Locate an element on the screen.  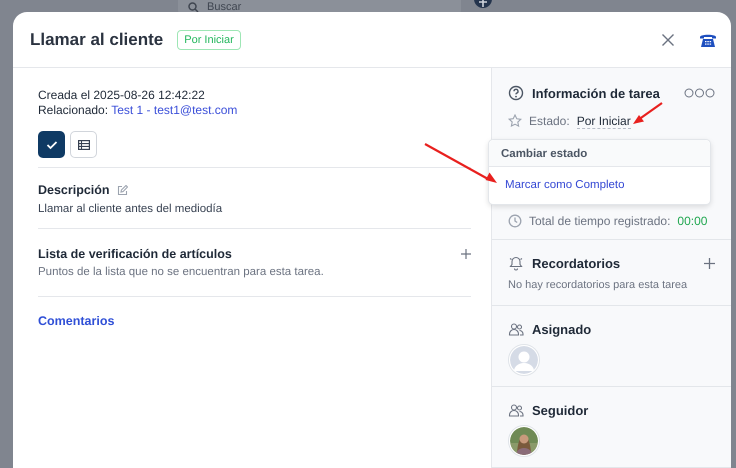
search-placeholder: Buscar is located at coordinates (224, 7).